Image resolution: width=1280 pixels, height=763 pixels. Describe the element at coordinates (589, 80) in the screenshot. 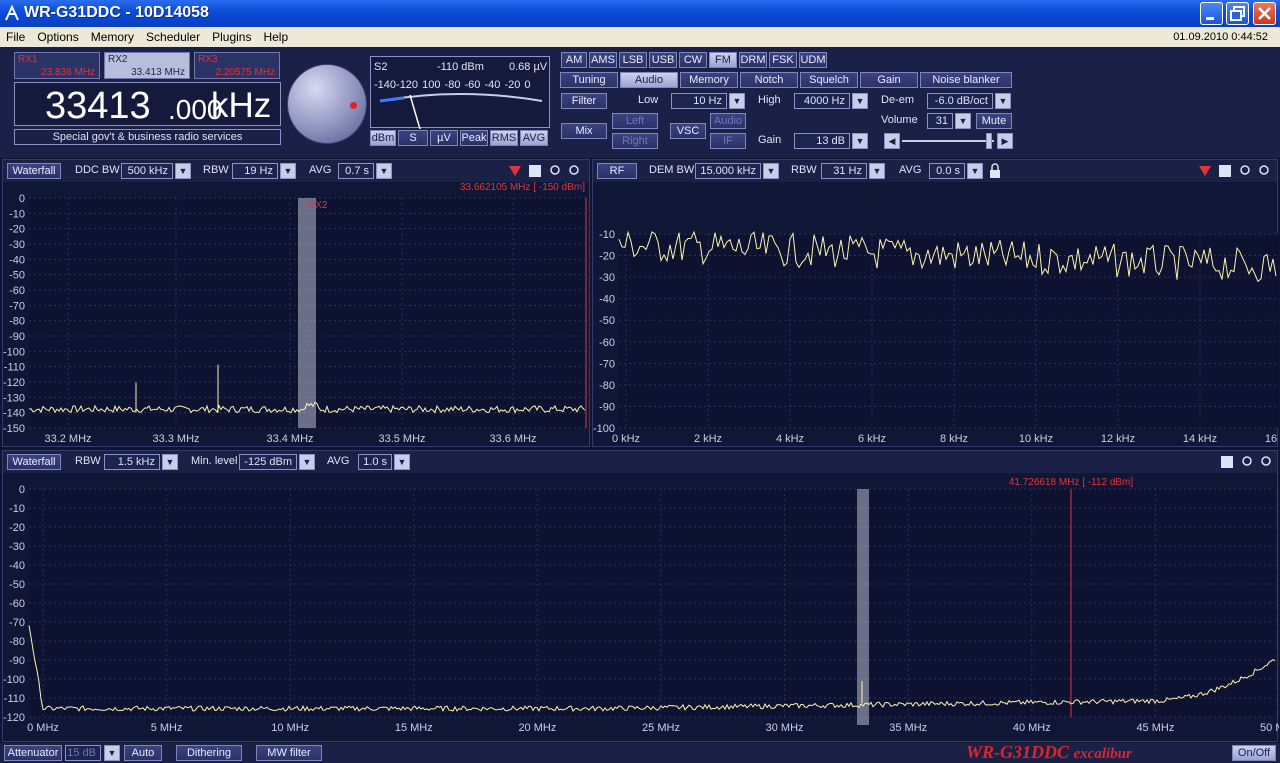

I see `tab-tuning: Tuning` at that location.